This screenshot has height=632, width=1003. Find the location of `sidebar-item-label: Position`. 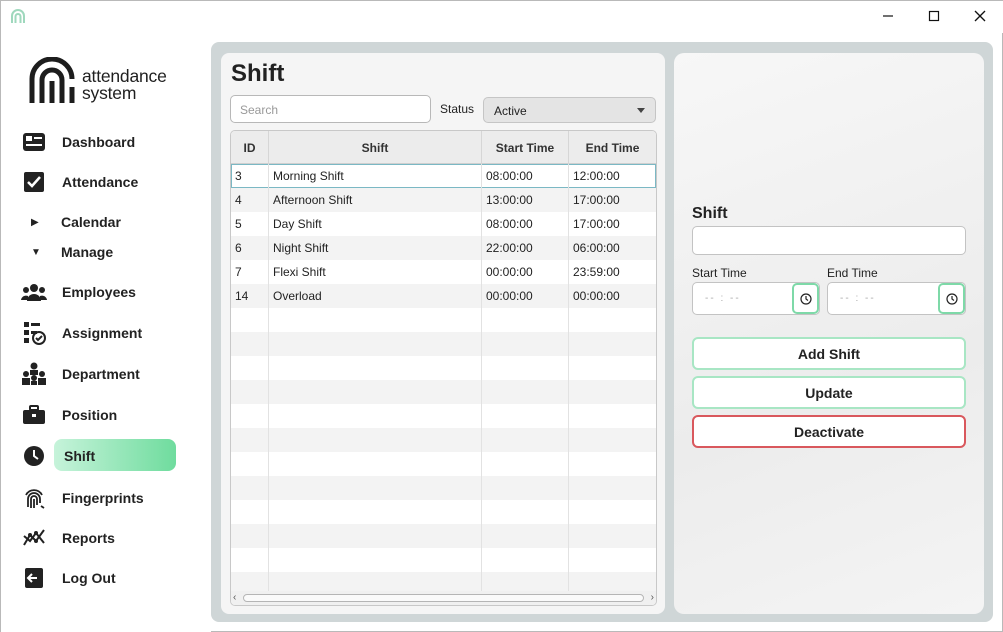

sidebar-item-label: Position is located at coordinates (90, 415).